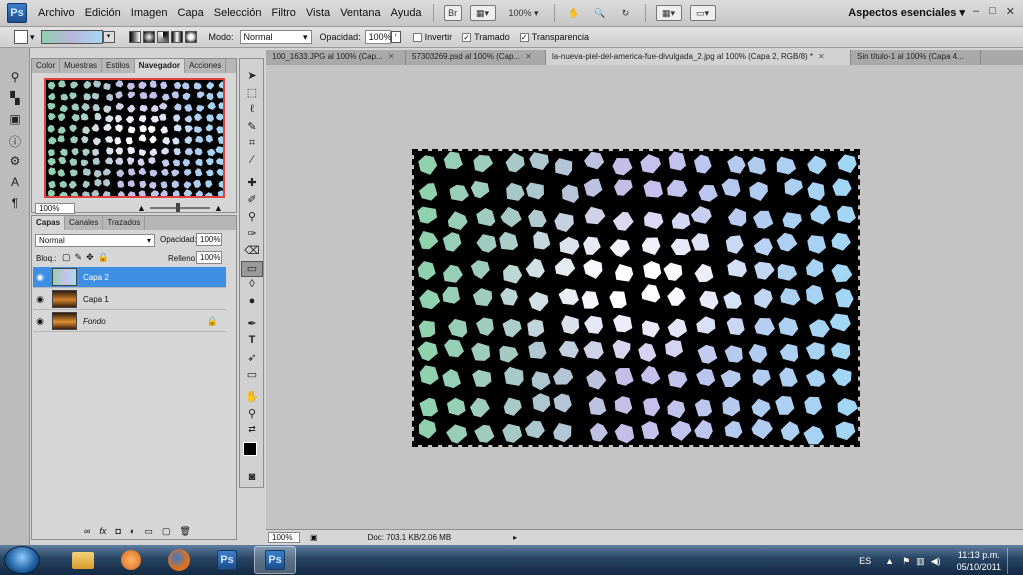 The width and height of the screenshot is (1023, 575). Describe the element at coordinates (15, 99) in the screenshot. I see `brush-presets-icon: ▚` at that location.